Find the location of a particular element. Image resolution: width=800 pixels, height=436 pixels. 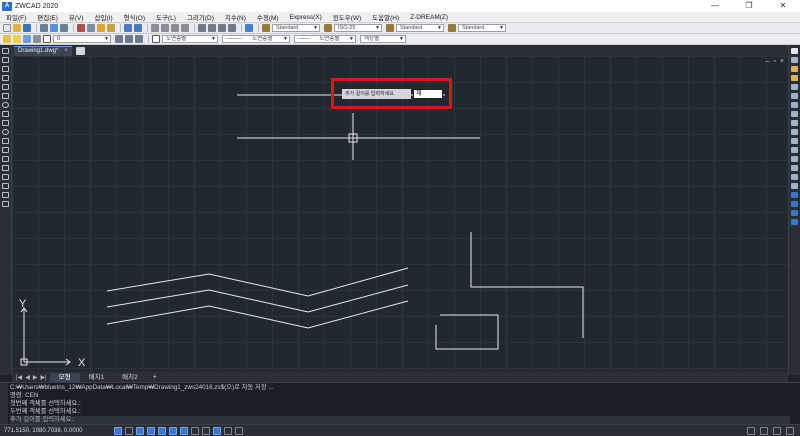

otrack-toggle-icon is located at coordinates (173, 430).